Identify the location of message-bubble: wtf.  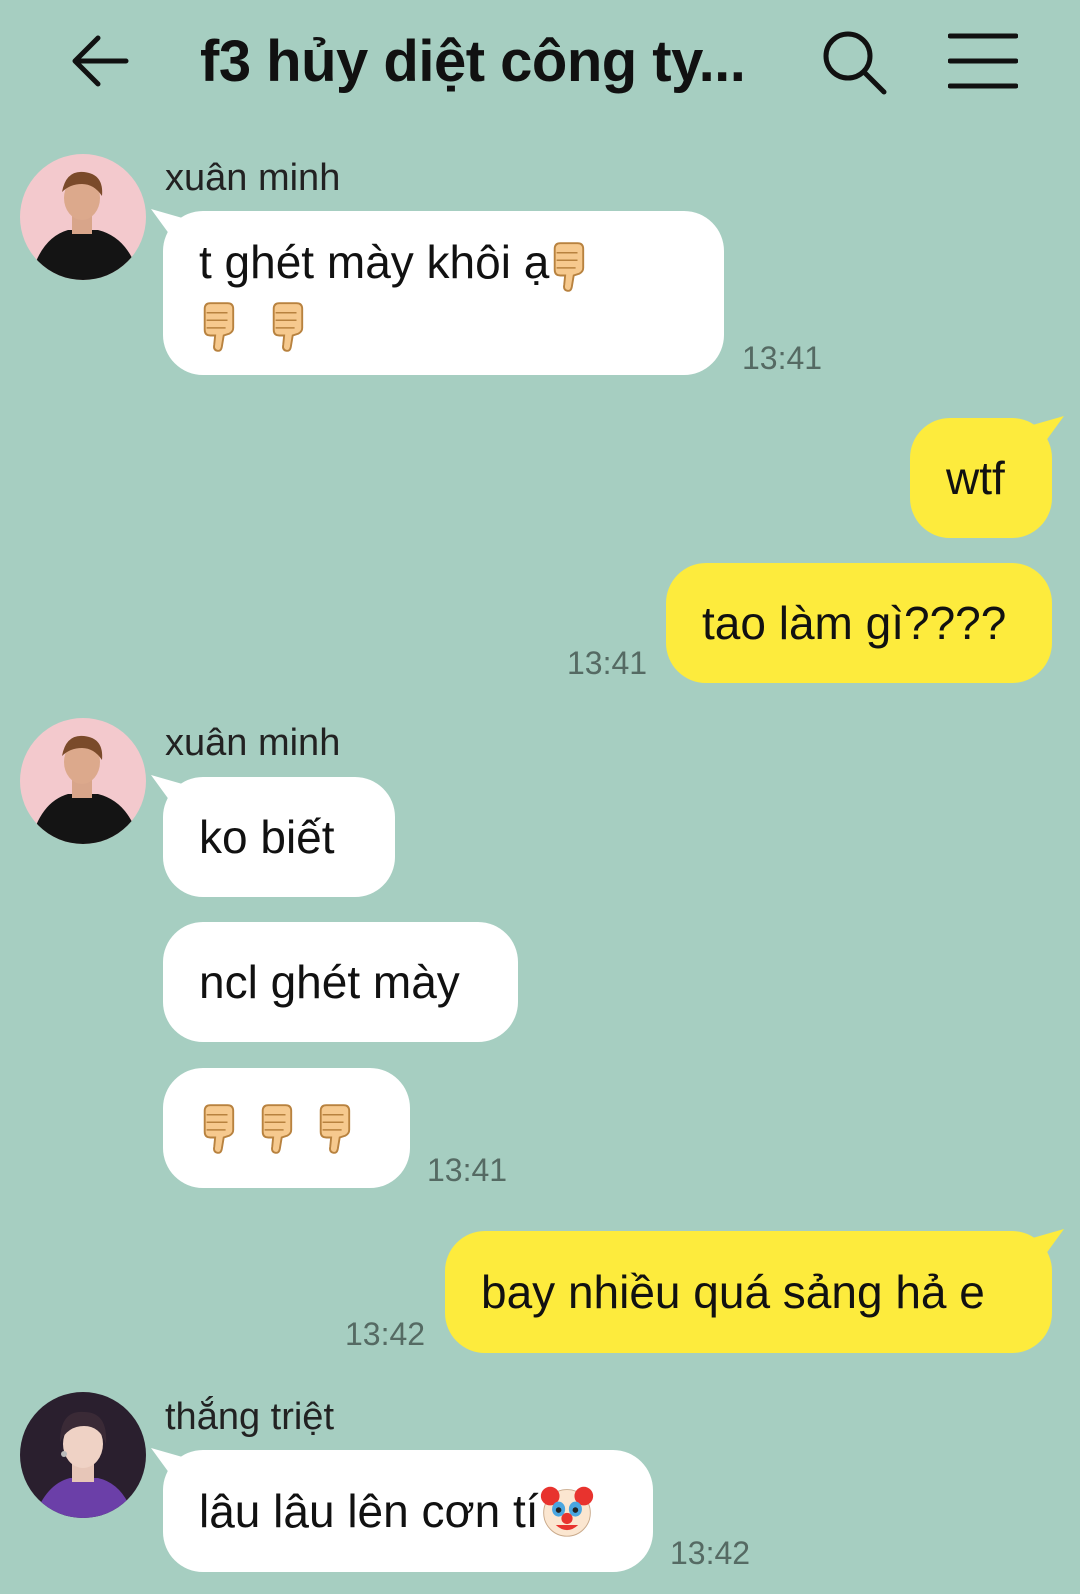
(981, 478).